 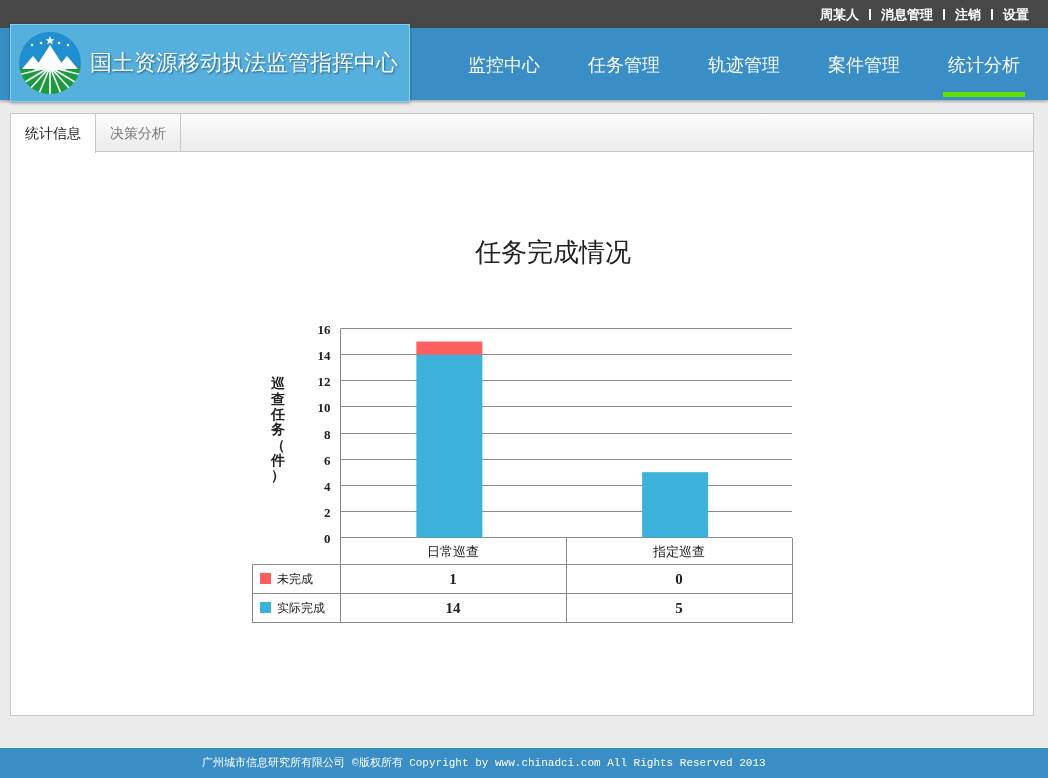 I want to click on top-link: 周某人, so click(x=839, y=14).